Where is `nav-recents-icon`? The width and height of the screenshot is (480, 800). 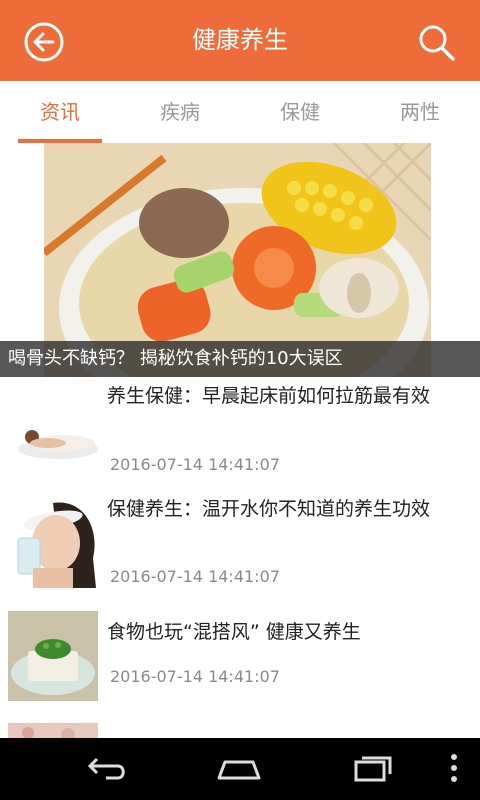 nav-recents-icon is located at coordinates (374, 768).